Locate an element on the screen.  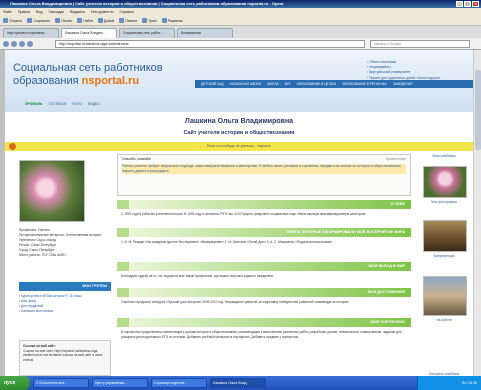
greeting-title: Спасибо, спасибо! is located at coordinates (137, 159).